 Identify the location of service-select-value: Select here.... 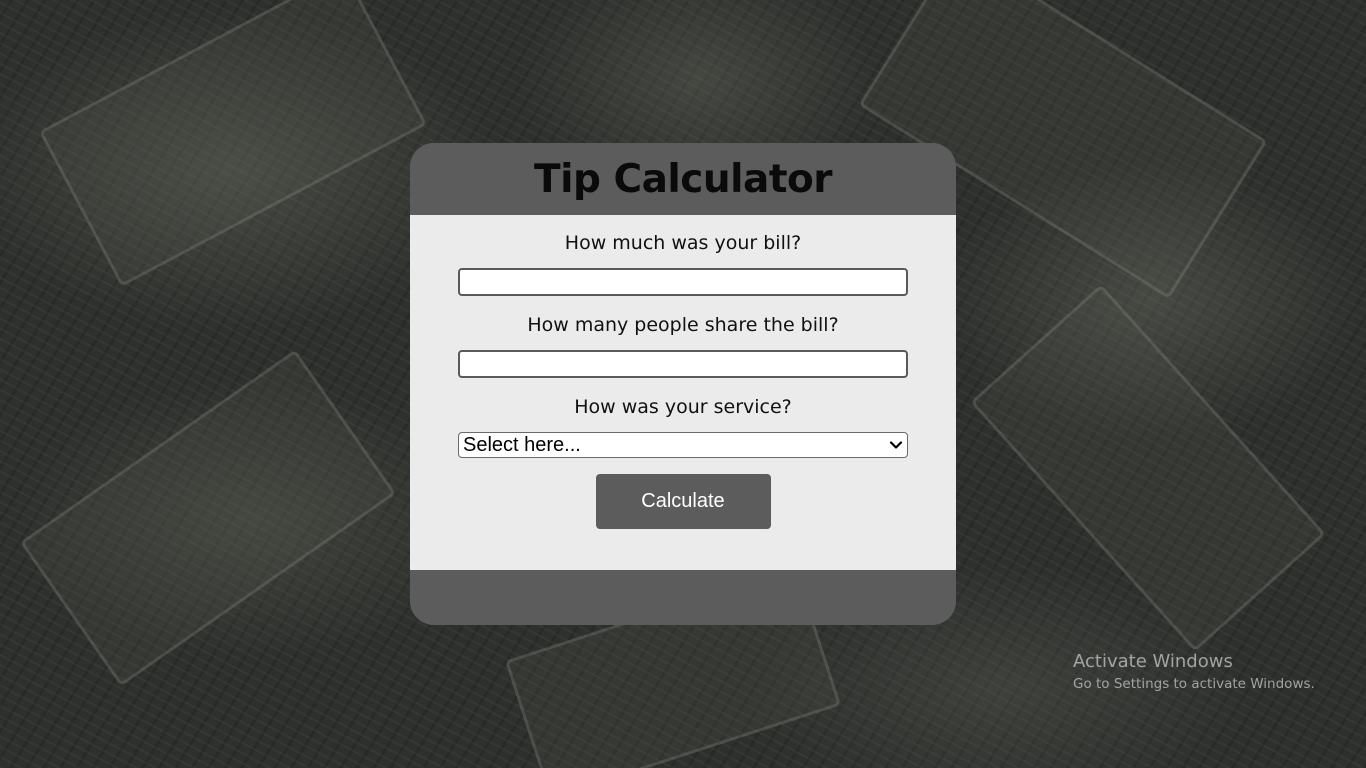
(522, 444).